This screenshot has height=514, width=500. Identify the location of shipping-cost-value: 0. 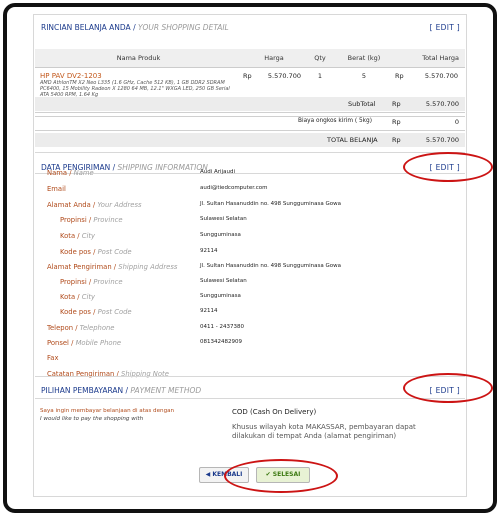
(456, 122).